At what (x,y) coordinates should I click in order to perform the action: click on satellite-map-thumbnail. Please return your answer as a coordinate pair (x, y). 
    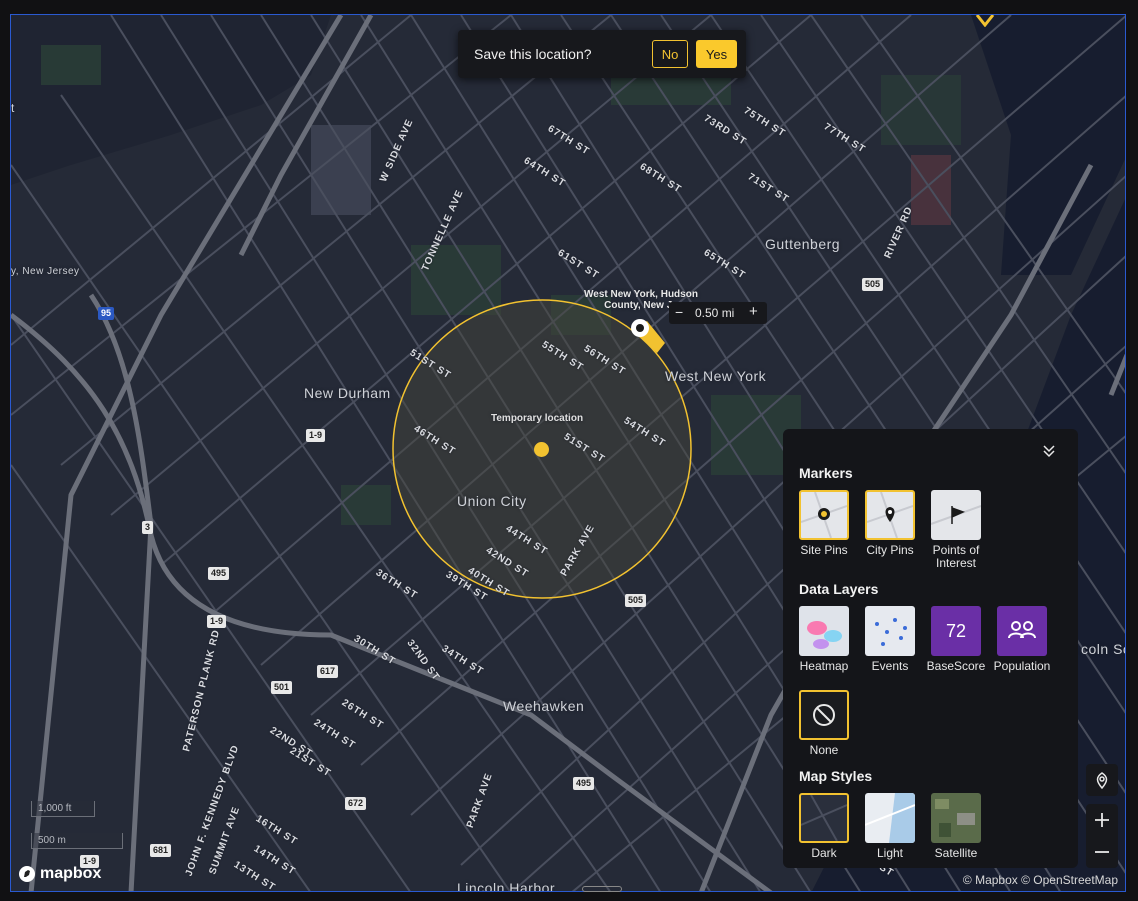
    Looking at the image, I should click on (955, 818).